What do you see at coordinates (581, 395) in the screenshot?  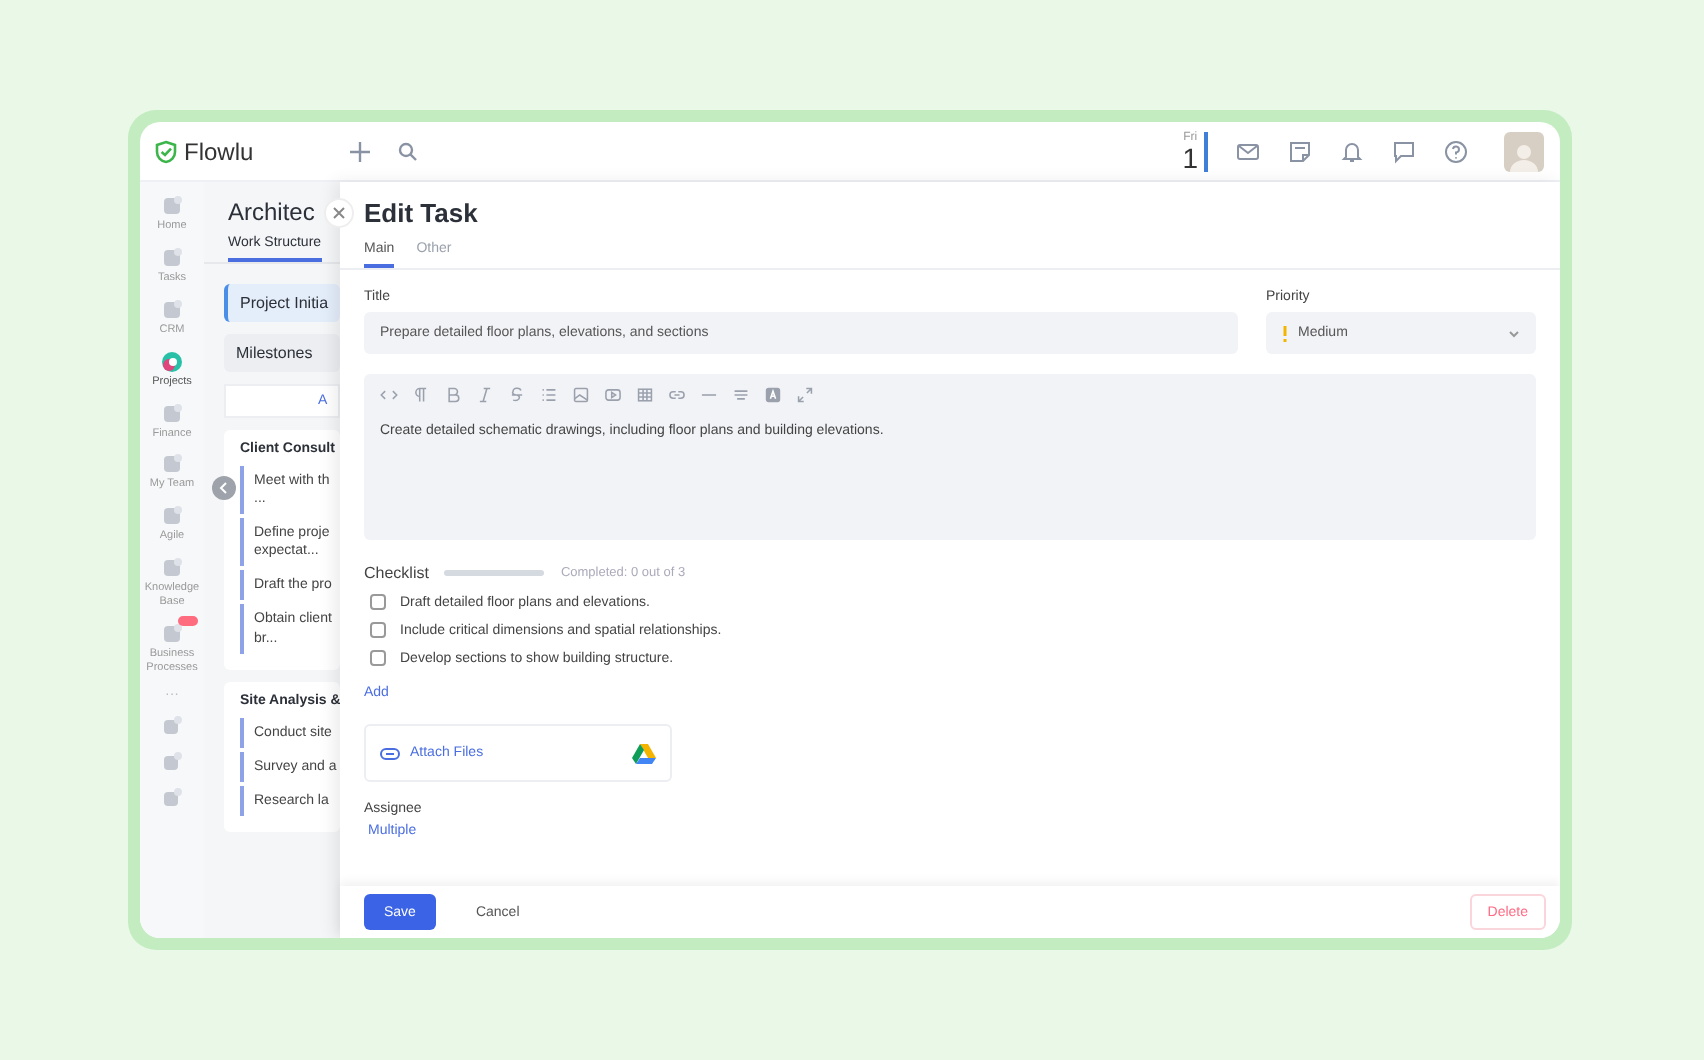 I see `image-icon` at bounding box center [581, 395].